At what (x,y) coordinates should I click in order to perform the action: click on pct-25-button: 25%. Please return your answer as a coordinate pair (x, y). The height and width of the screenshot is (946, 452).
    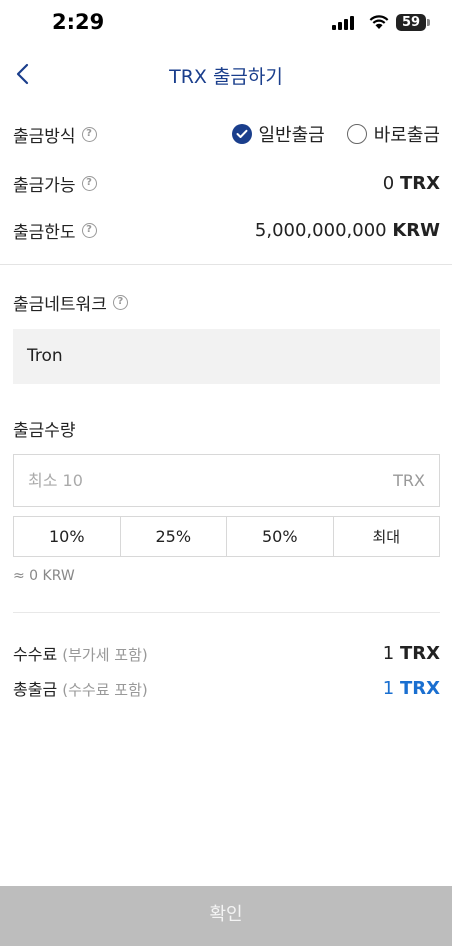
    Looking at the image, I should click on (173, 536).